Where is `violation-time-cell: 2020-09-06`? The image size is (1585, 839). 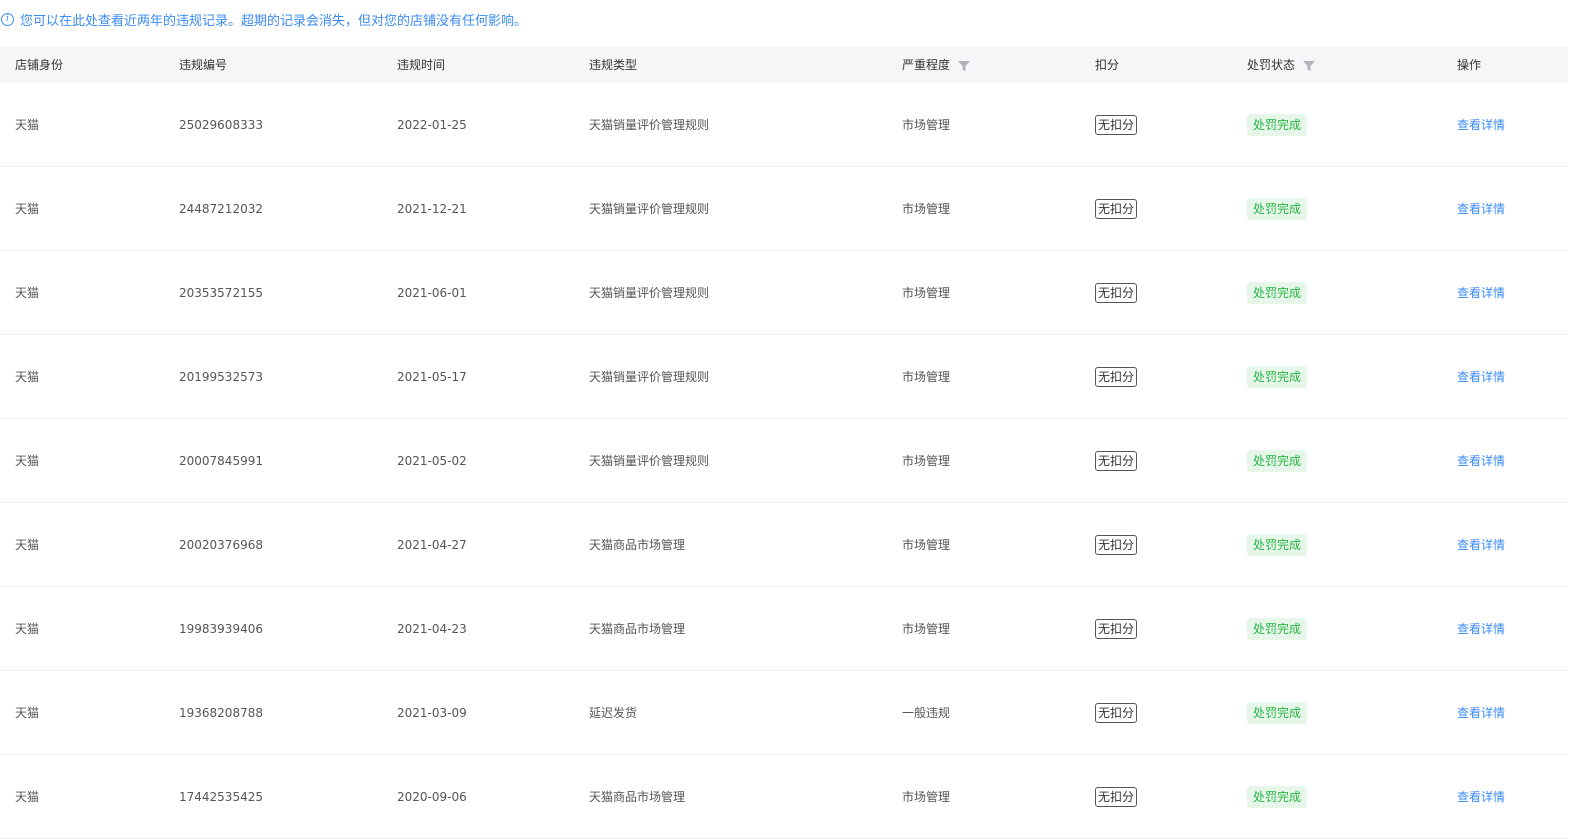 violation-time-cell: 2020-09-06 is located at coordinates (432, 796).